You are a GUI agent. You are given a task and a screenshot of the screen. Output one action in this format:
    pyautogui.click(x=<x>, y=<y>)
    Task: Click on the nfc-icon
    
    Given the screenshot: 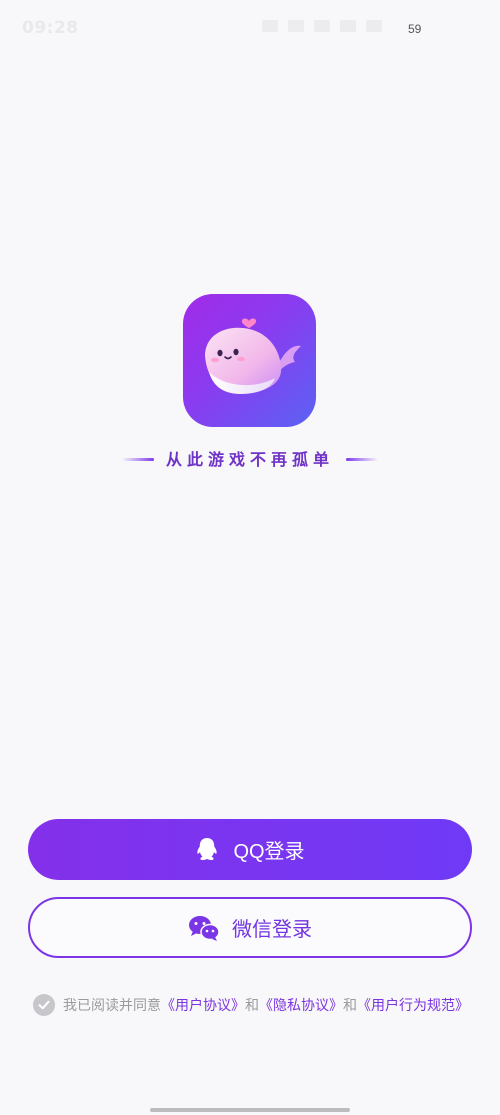 What is the action you would take?
    pyautogui.click(x=296, y=26)
    